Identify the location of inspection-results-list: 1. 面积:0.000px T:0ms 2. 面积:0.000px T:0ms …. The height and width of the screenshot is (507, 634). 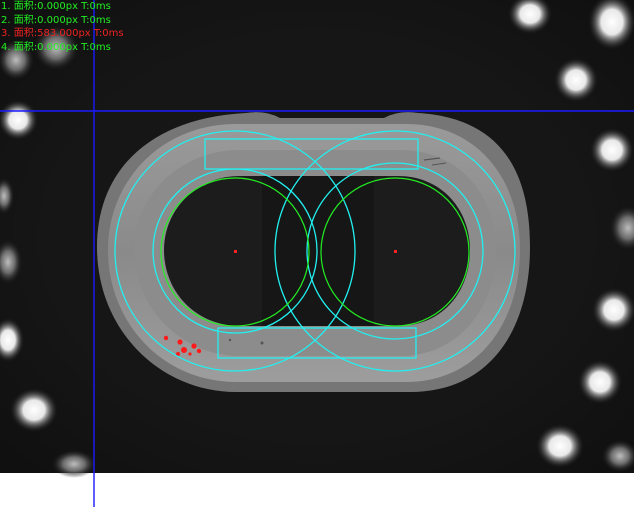
(62, 27).